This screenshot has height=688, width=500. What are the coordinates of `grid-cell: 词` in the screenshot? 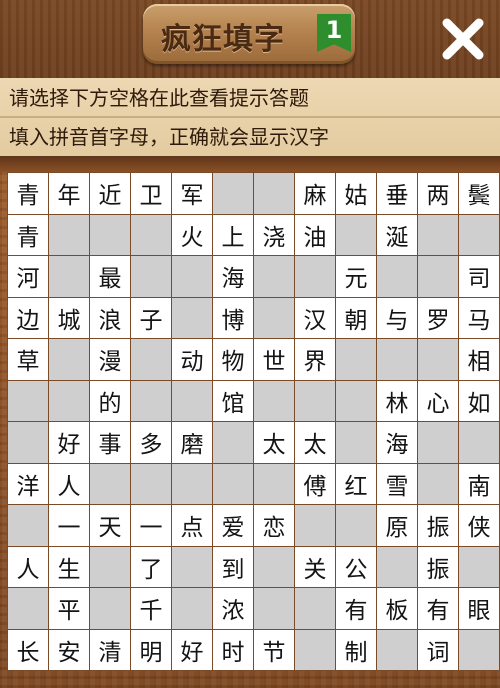 It's located at (438, 649).